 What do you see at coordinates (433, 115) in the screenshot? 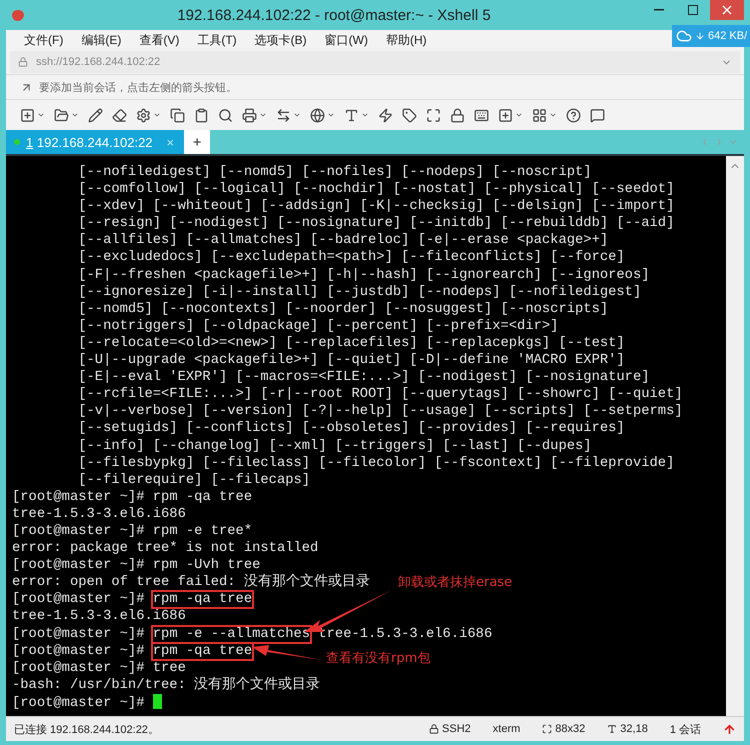
I see `fullscreen-icon` at bounding box center [433, 115].